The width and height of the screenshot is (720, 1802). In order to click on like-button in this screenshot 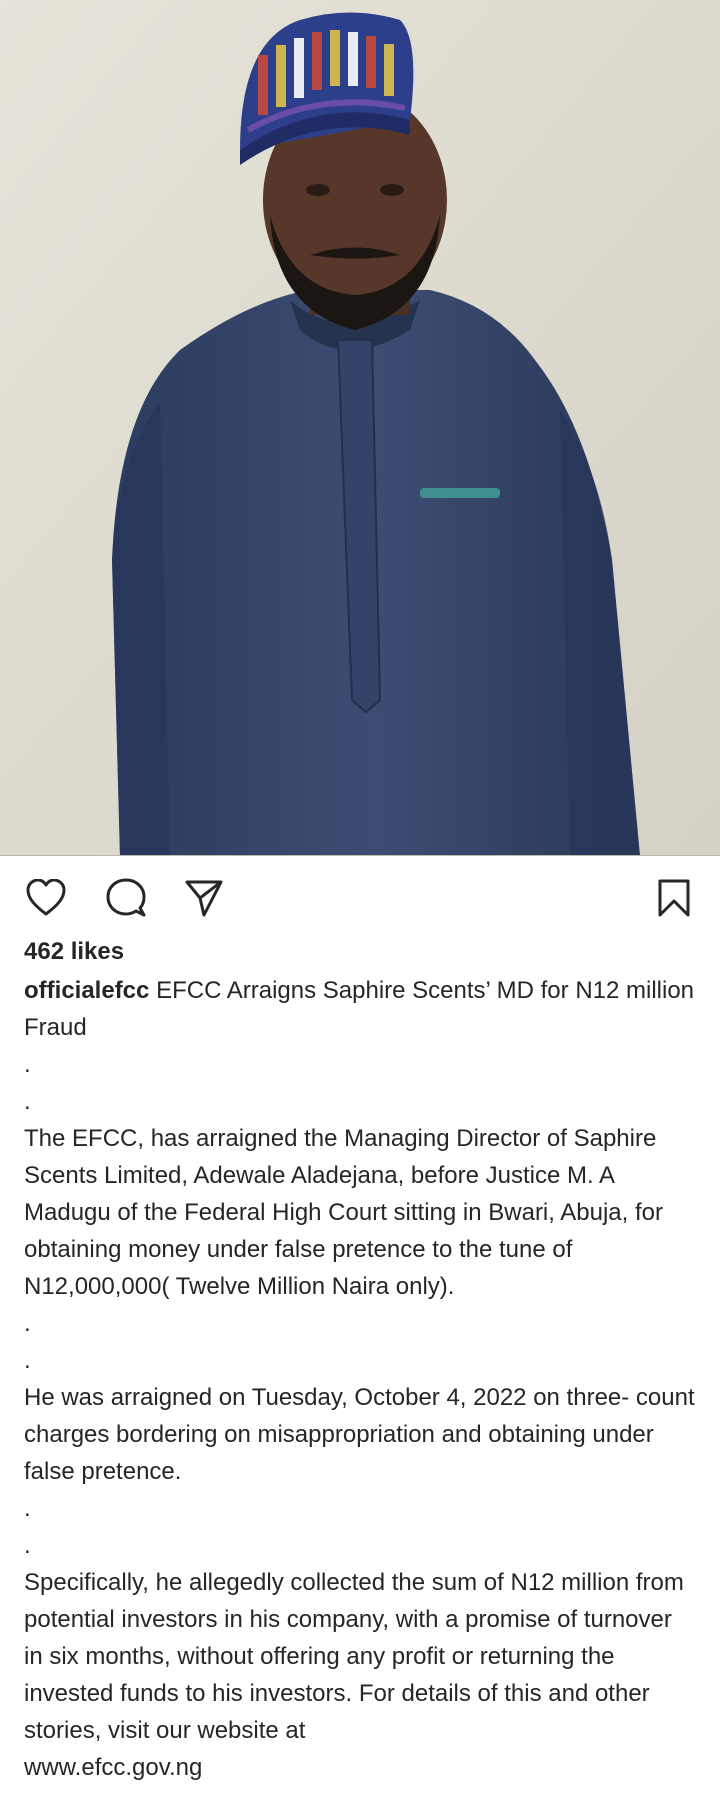, I will do `click(46, 898)`.